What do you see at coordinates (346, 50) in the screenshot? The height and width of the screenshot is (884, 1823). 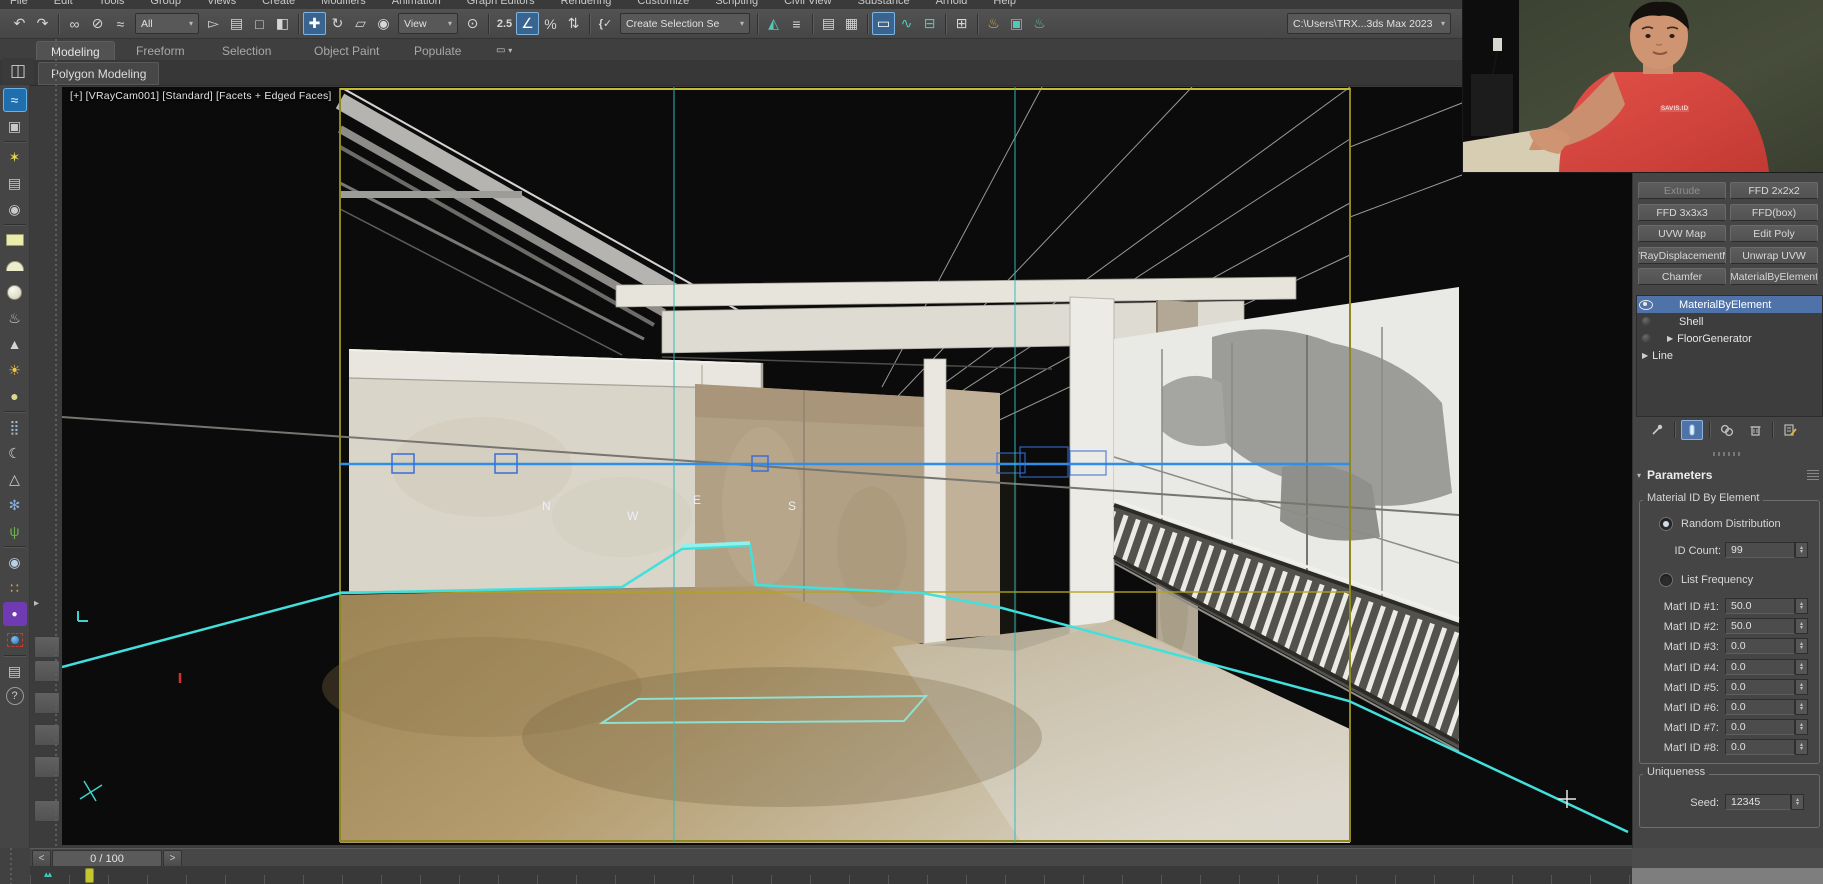 I see `tab-object-paint: Object Paint` at bounding box center [346, 50].